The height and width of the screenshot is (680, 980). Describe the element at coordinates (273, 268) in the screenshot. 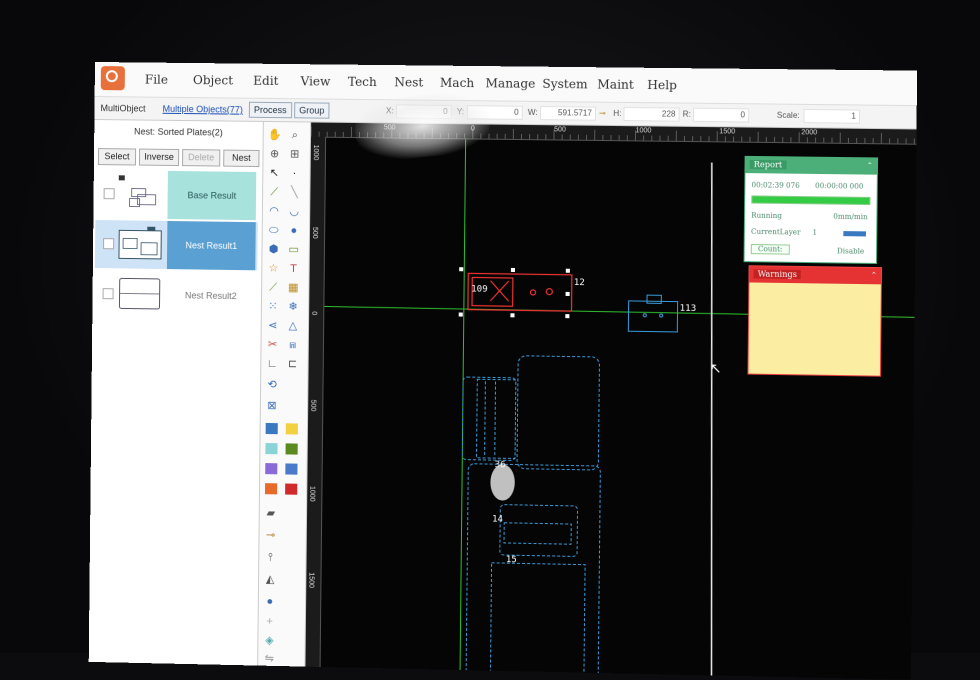

I see `star-icon: ☆` at that location.